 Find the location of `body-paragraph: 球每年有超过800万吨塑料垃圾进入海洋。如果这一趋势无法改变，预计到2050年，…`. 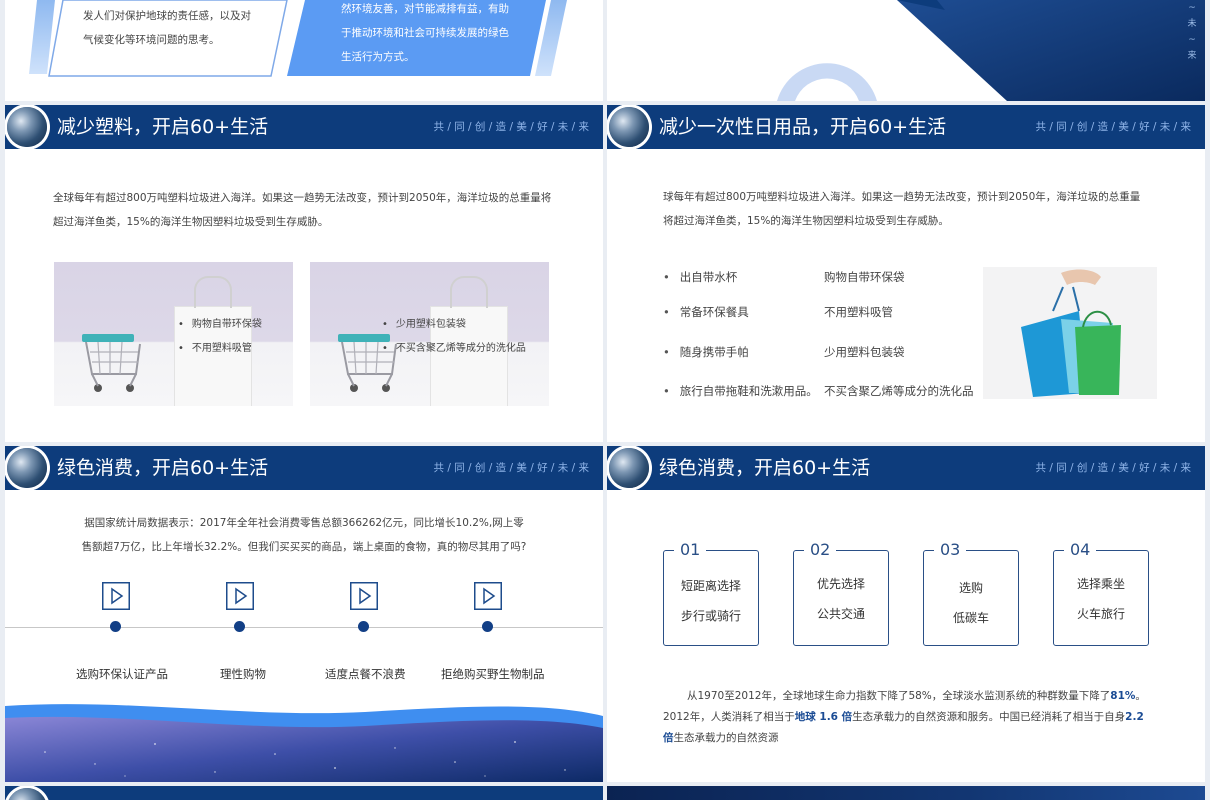

body-paragraph: 球每年有超过800万吨塑料垃圾进入海洋。如果这一趋势无法改变，预计到2050年，… is located at coordinates (901, 209).